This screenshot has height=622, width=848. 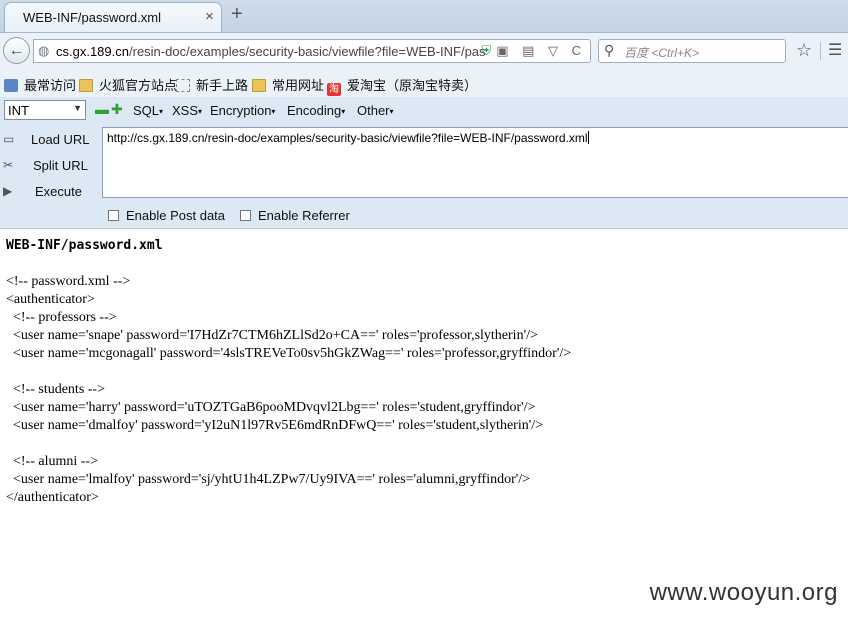 What do you see at coordinates (45, 110) in the screenshot?
I see `type-select: INT ▼` at bounding box center [45, 110].